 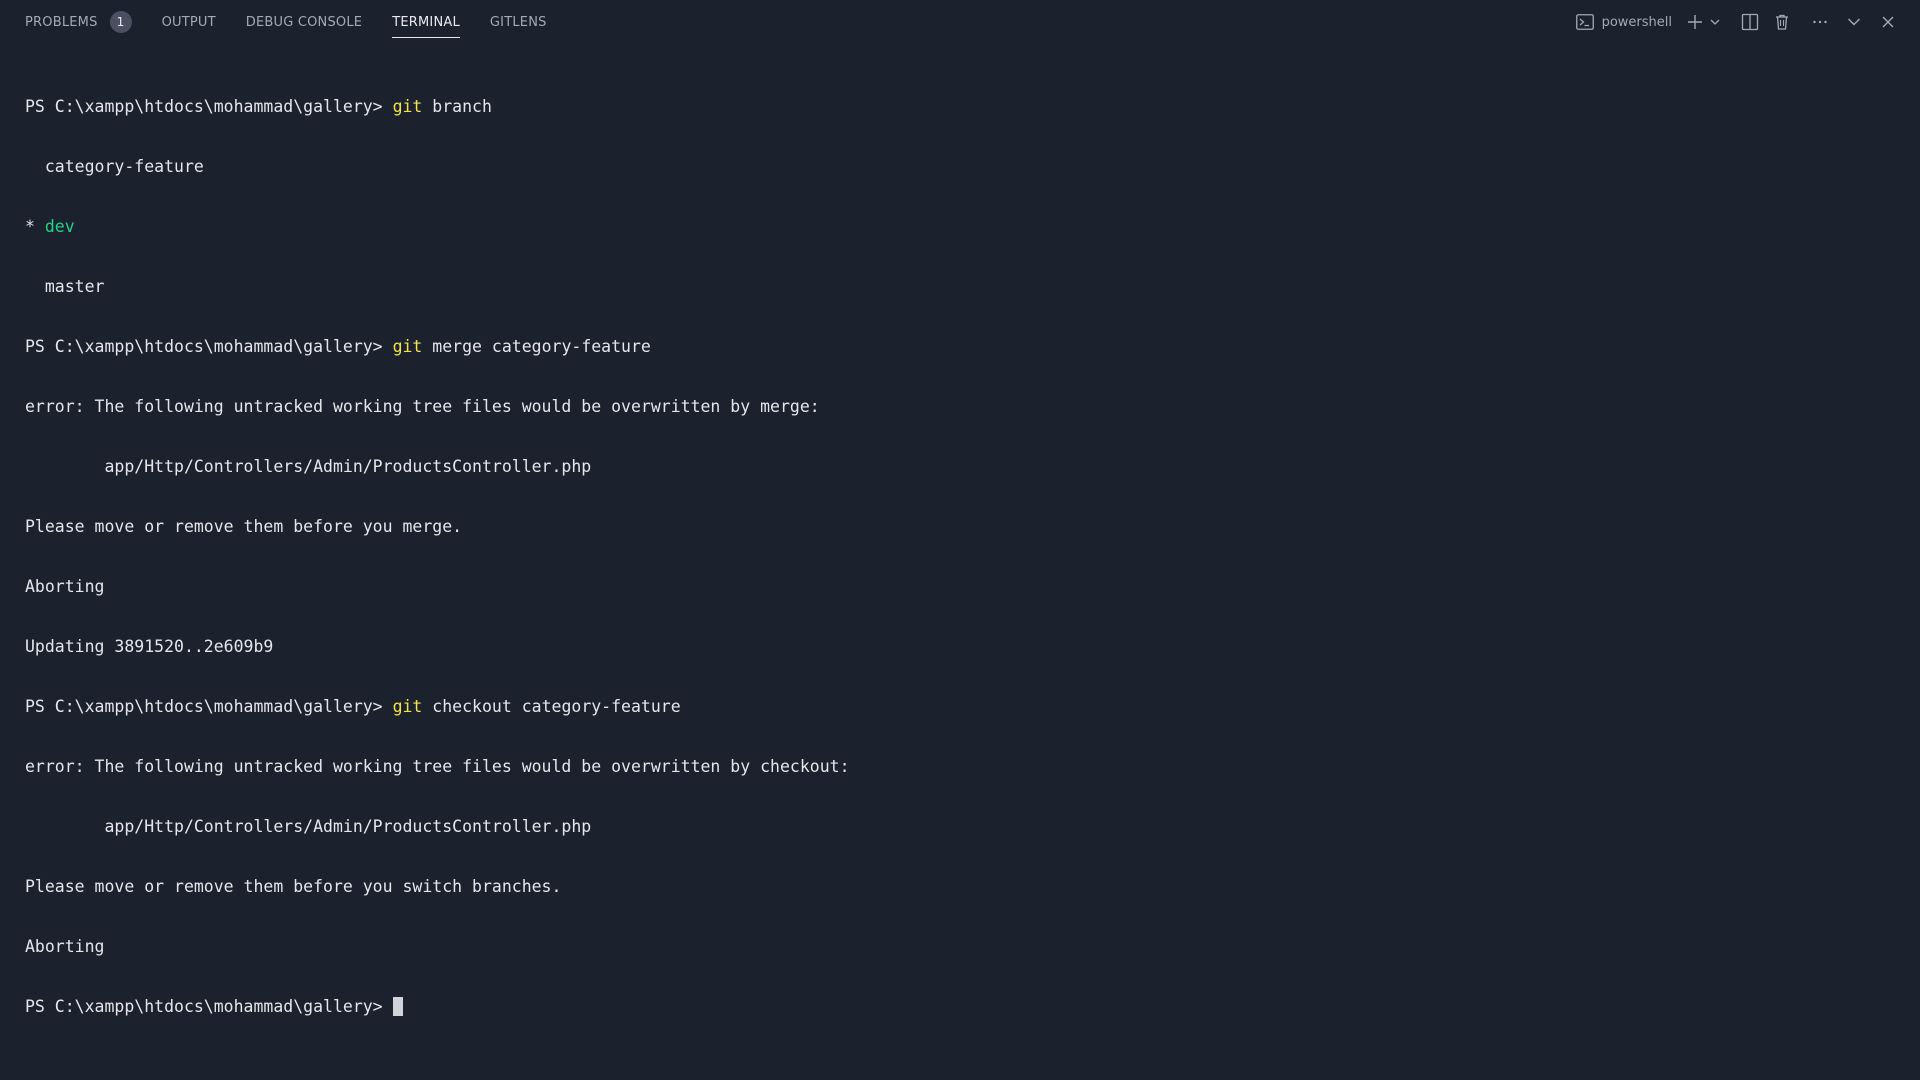 I want to click on terminal-line: * dev, so click(x=960, y=227).